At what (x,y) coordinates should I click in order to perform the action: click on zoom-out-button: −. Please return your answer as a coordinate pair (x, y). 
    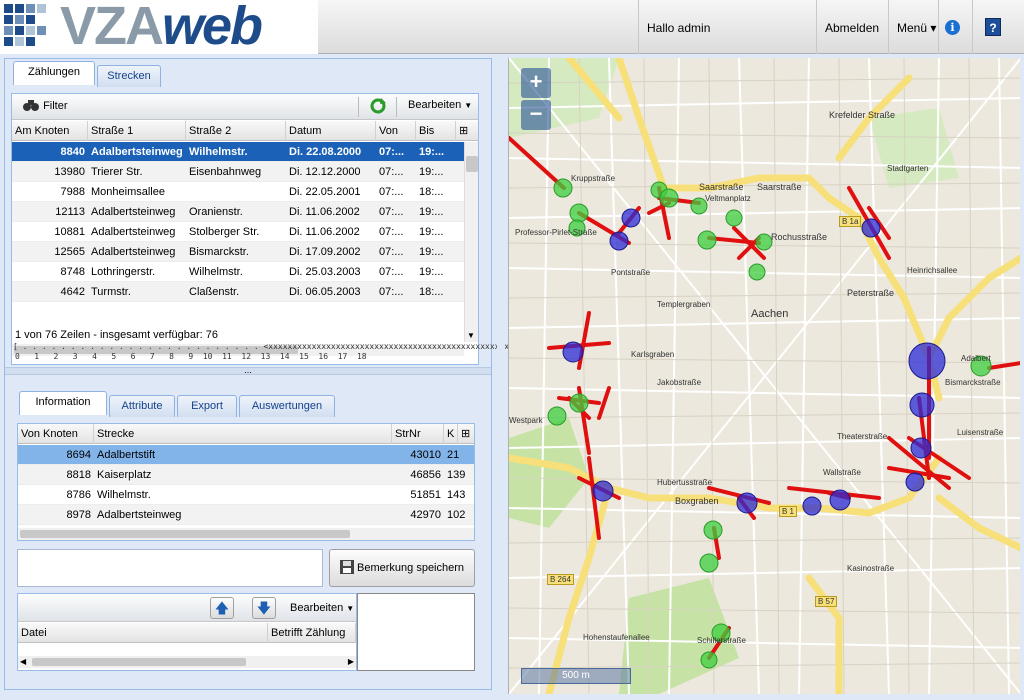
    Looking at the image, I should click on (536, 115).